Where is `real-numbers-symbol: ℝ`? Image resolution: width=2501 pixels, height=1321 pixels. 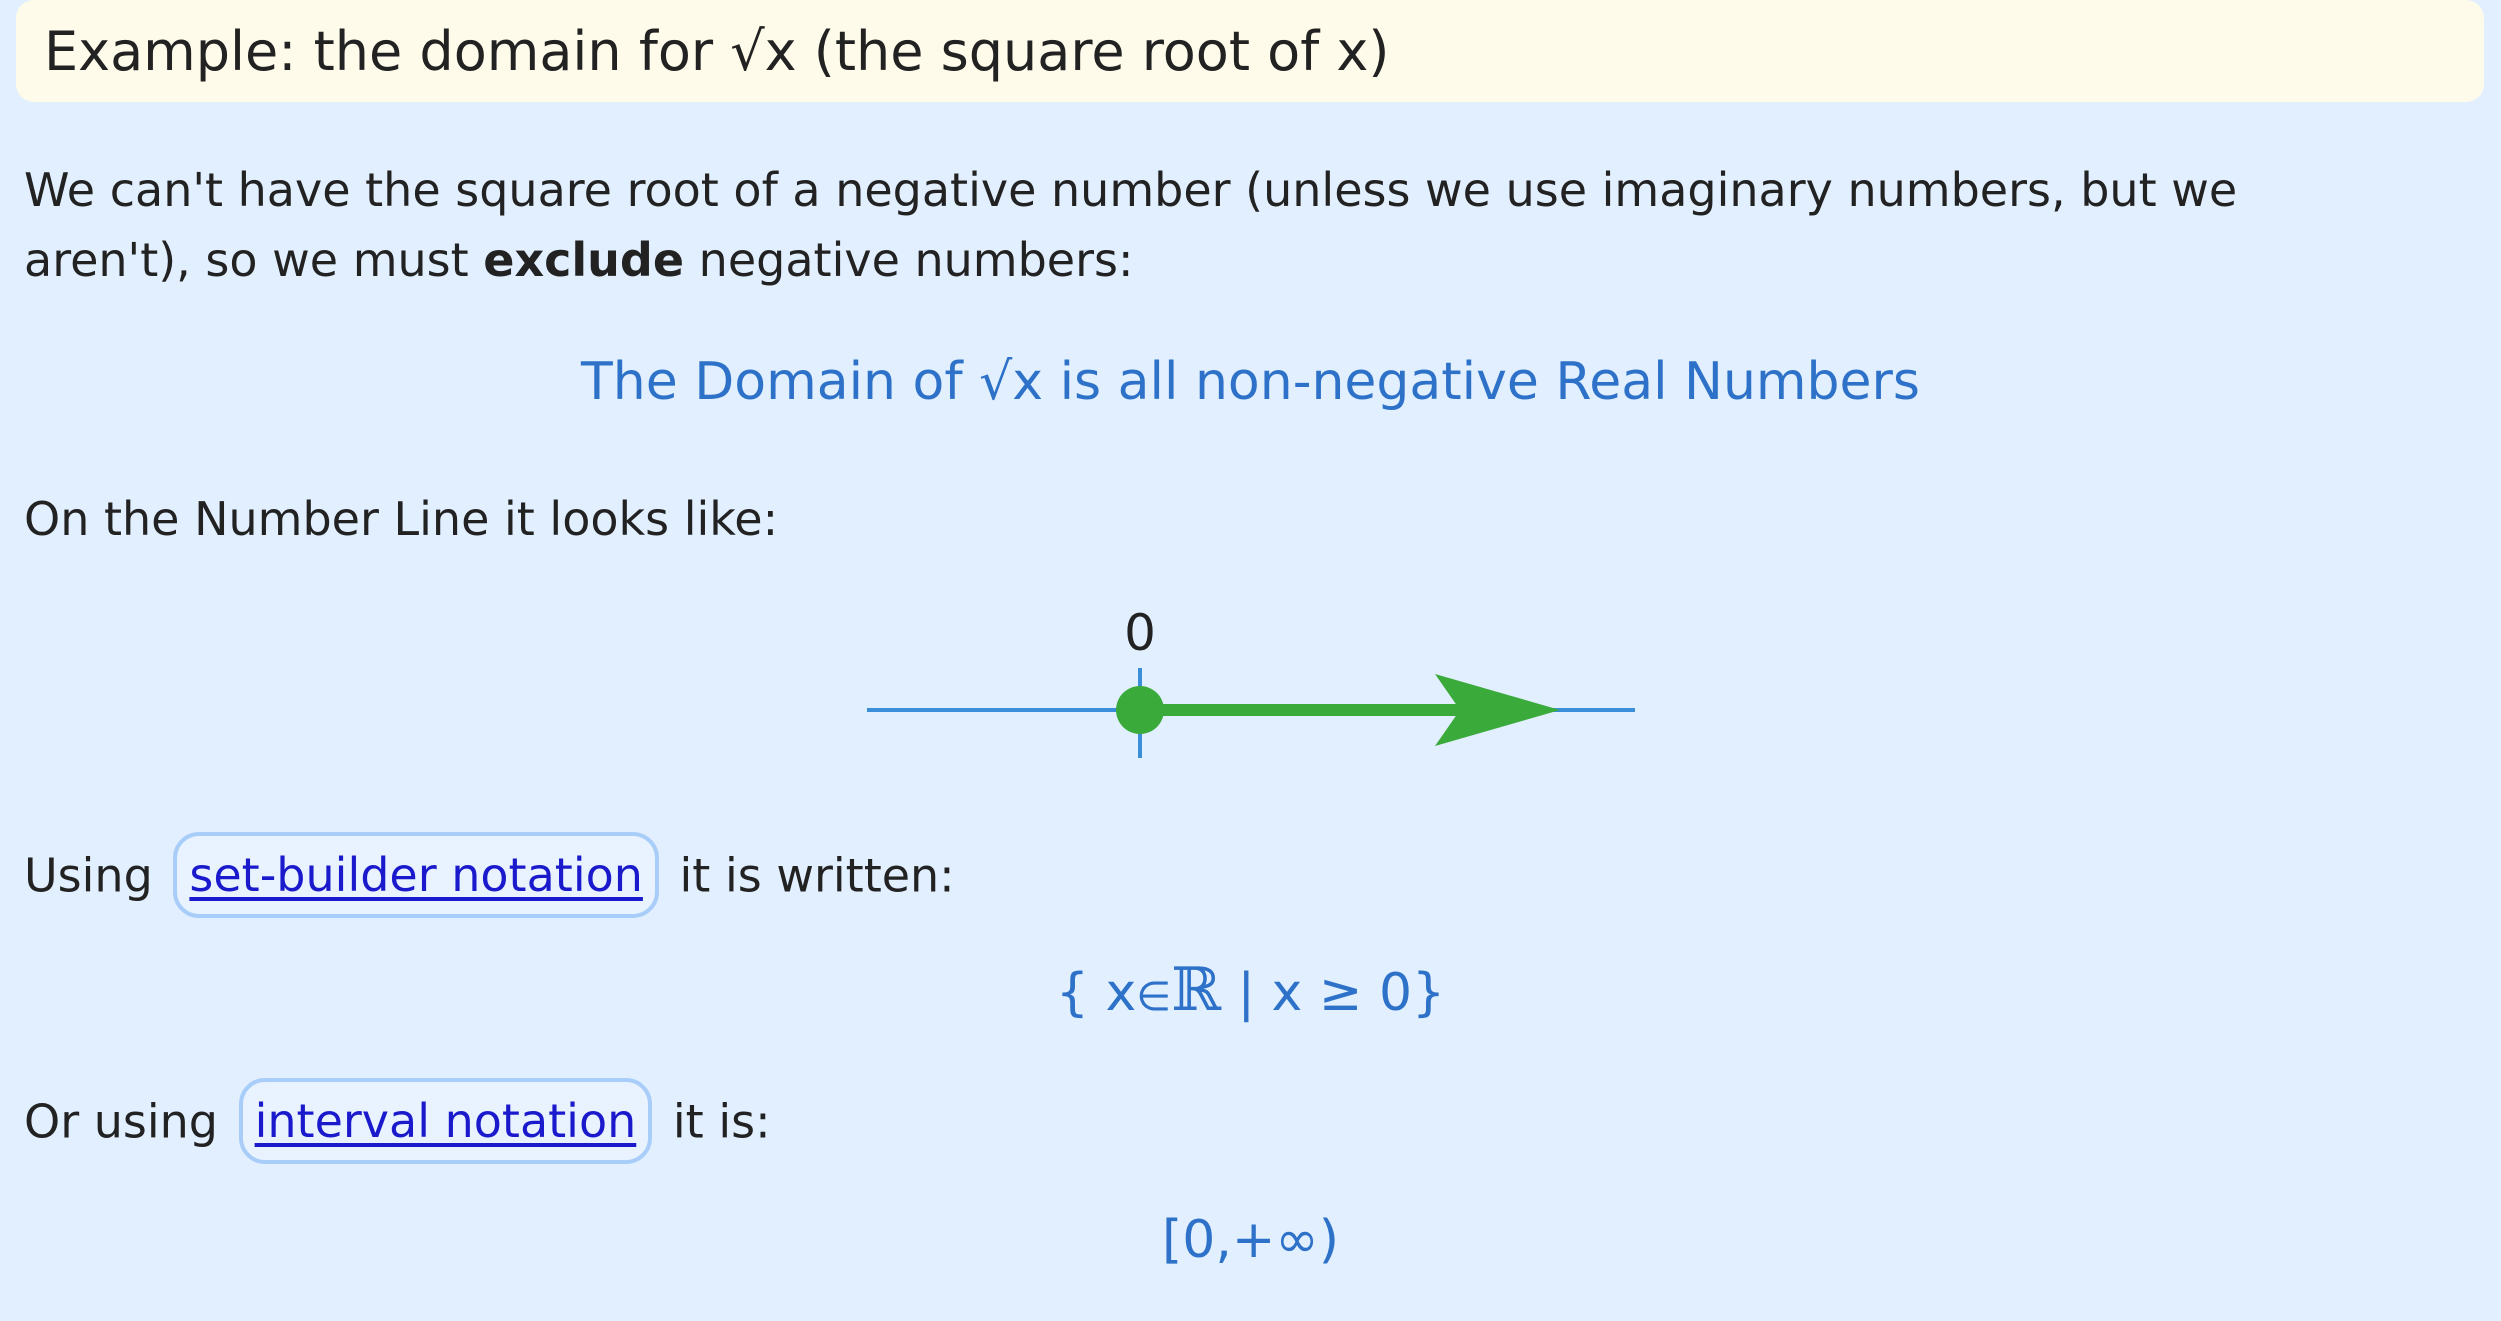 real-numbers-symbol: ℝ is located at coordinates (1196, 990).